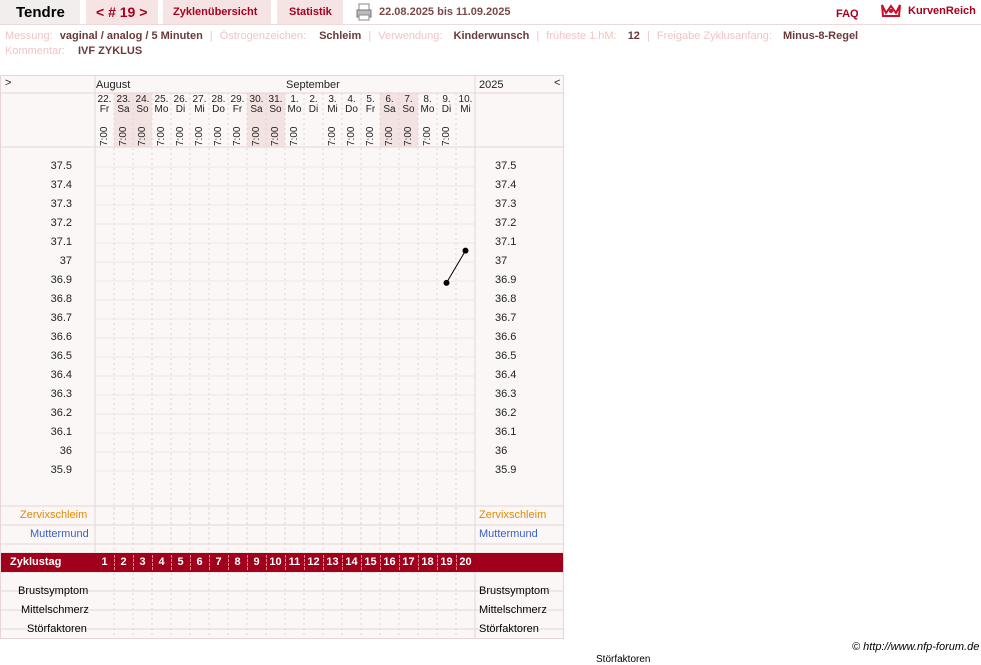  Describe the element at coordinates (351, 109) in the screenshot. I see `day-weekday: Do` at that location.